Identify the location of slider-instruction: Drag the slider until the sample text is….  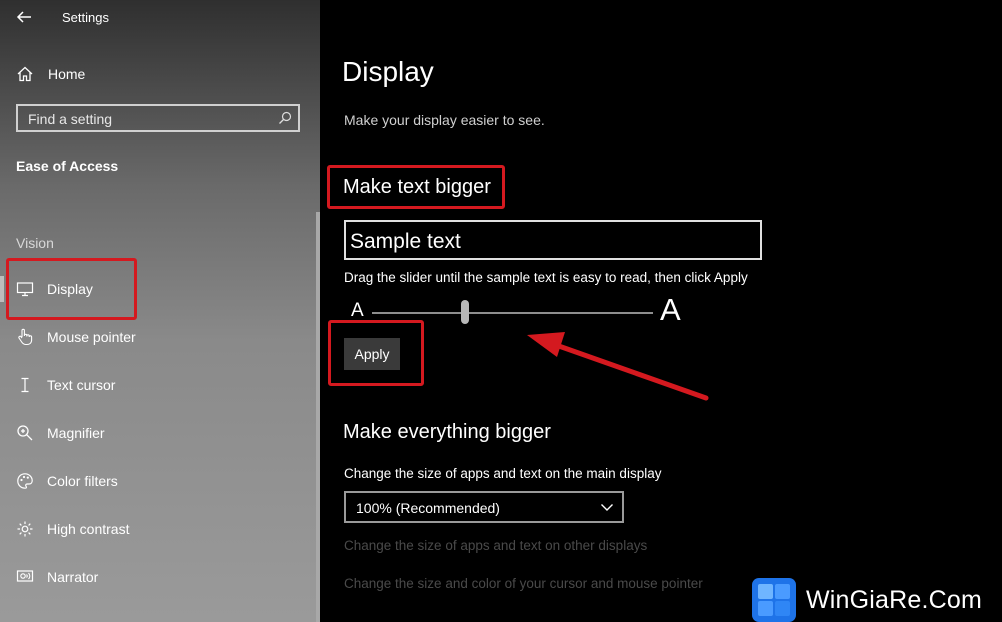
(546, 277).